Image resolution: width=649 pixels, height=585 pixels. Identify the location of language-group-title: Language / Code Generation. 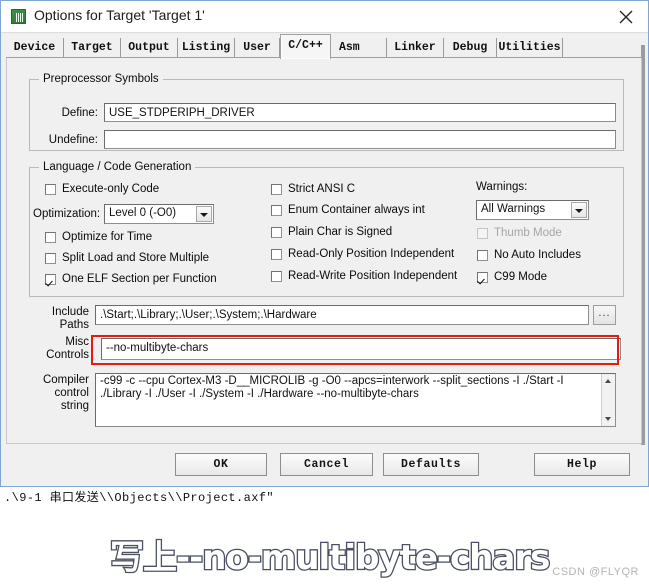
(117, 167).